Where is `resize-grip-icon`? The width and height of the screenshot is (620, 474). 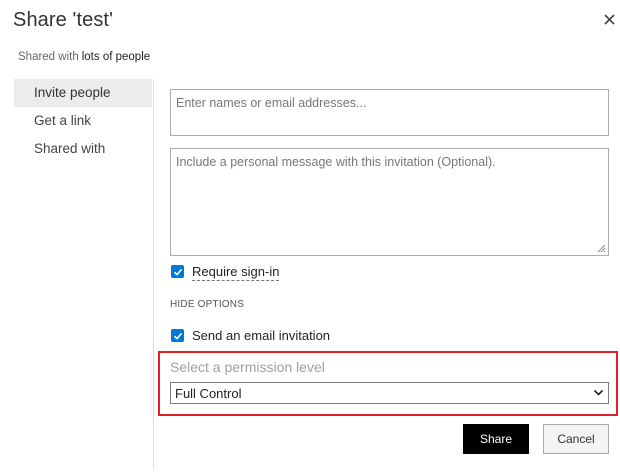 resize-grip-icon is located at coordinates (601, 248).